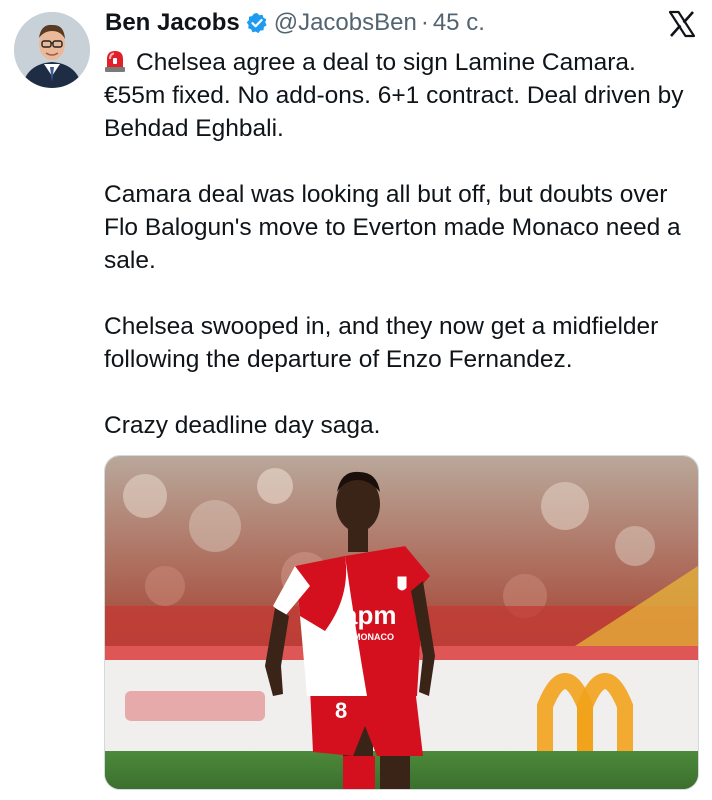 The image size is (712, 800). Describe the element at coordinates (52, 50) in the screenshot. I see `author-avatar` at that location.